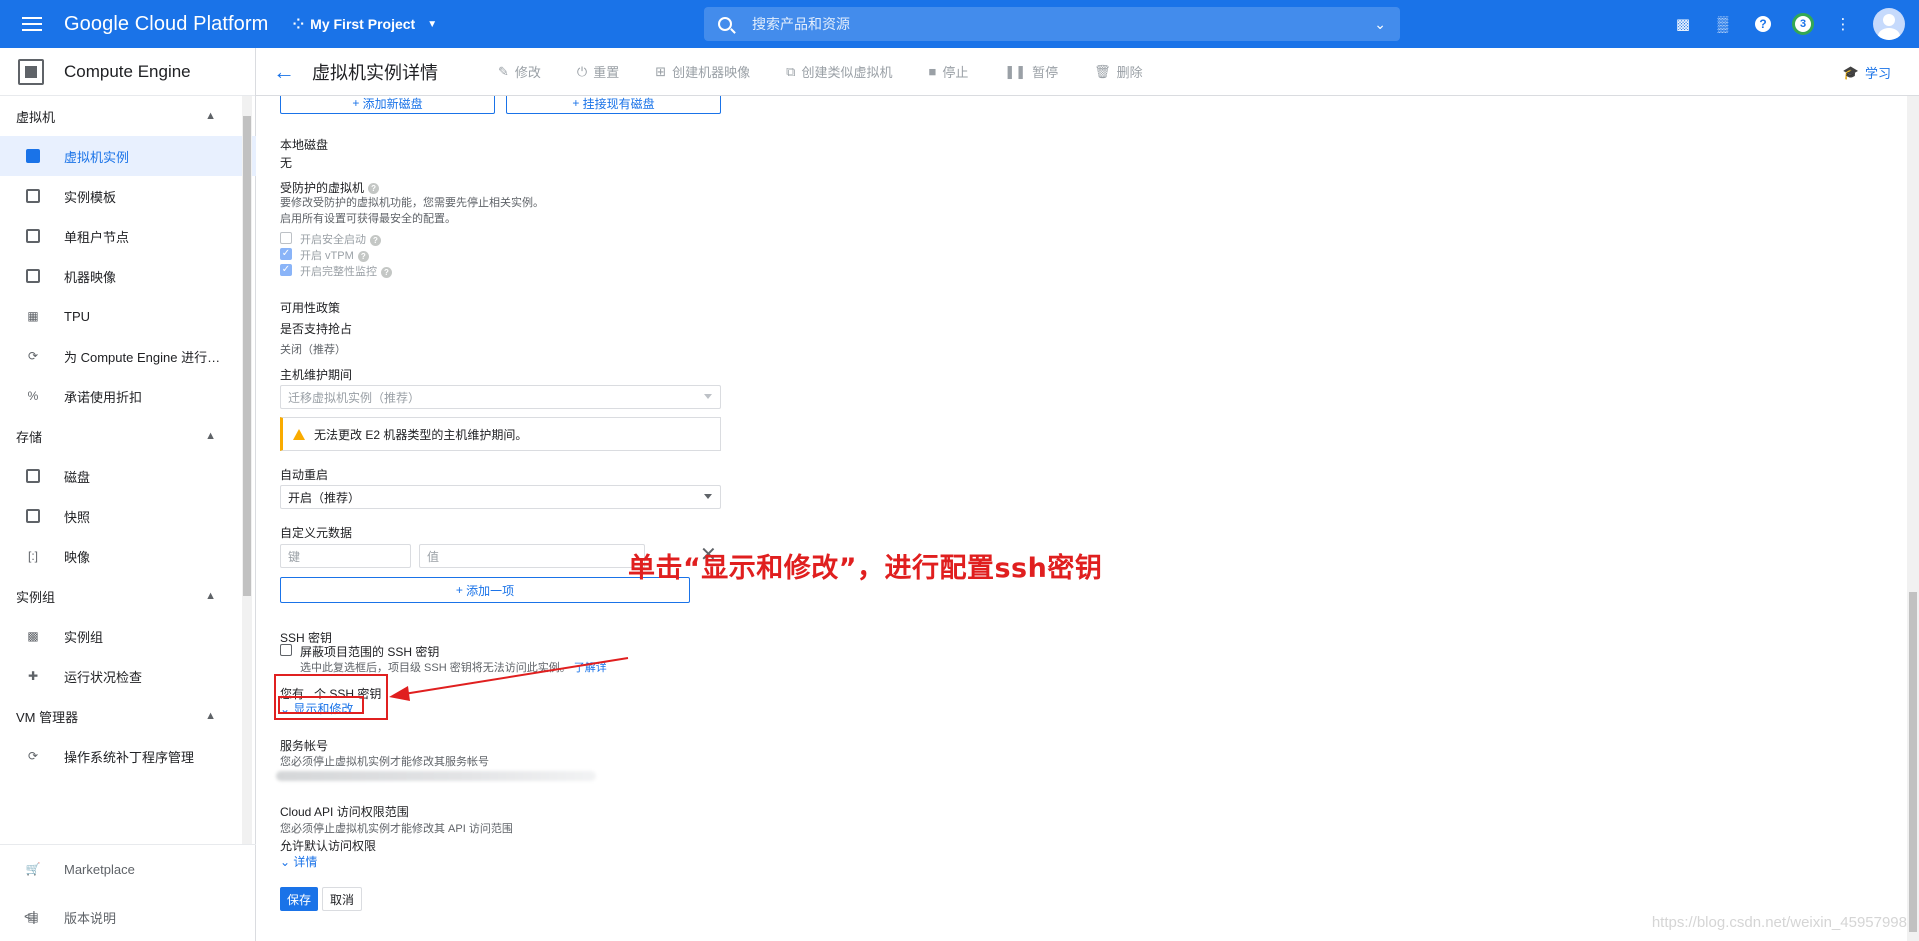  I want to click on sidebar-item-os-patch: ⟳ 操作系统补丁程序管理, so click(128, 756).